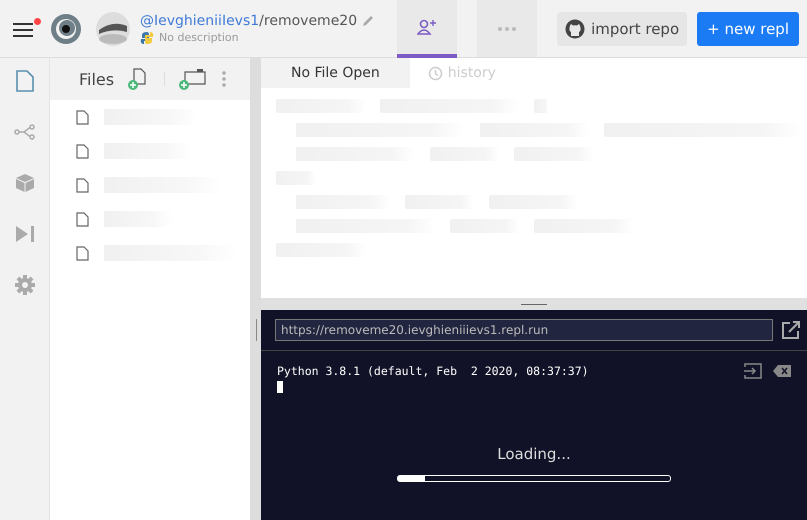 The width and height of the screenshot is (807, 520). What do you see at coordinates (199, 37) in the screenshot?
I see `description-text: No description` at bounding box center [199, 37].